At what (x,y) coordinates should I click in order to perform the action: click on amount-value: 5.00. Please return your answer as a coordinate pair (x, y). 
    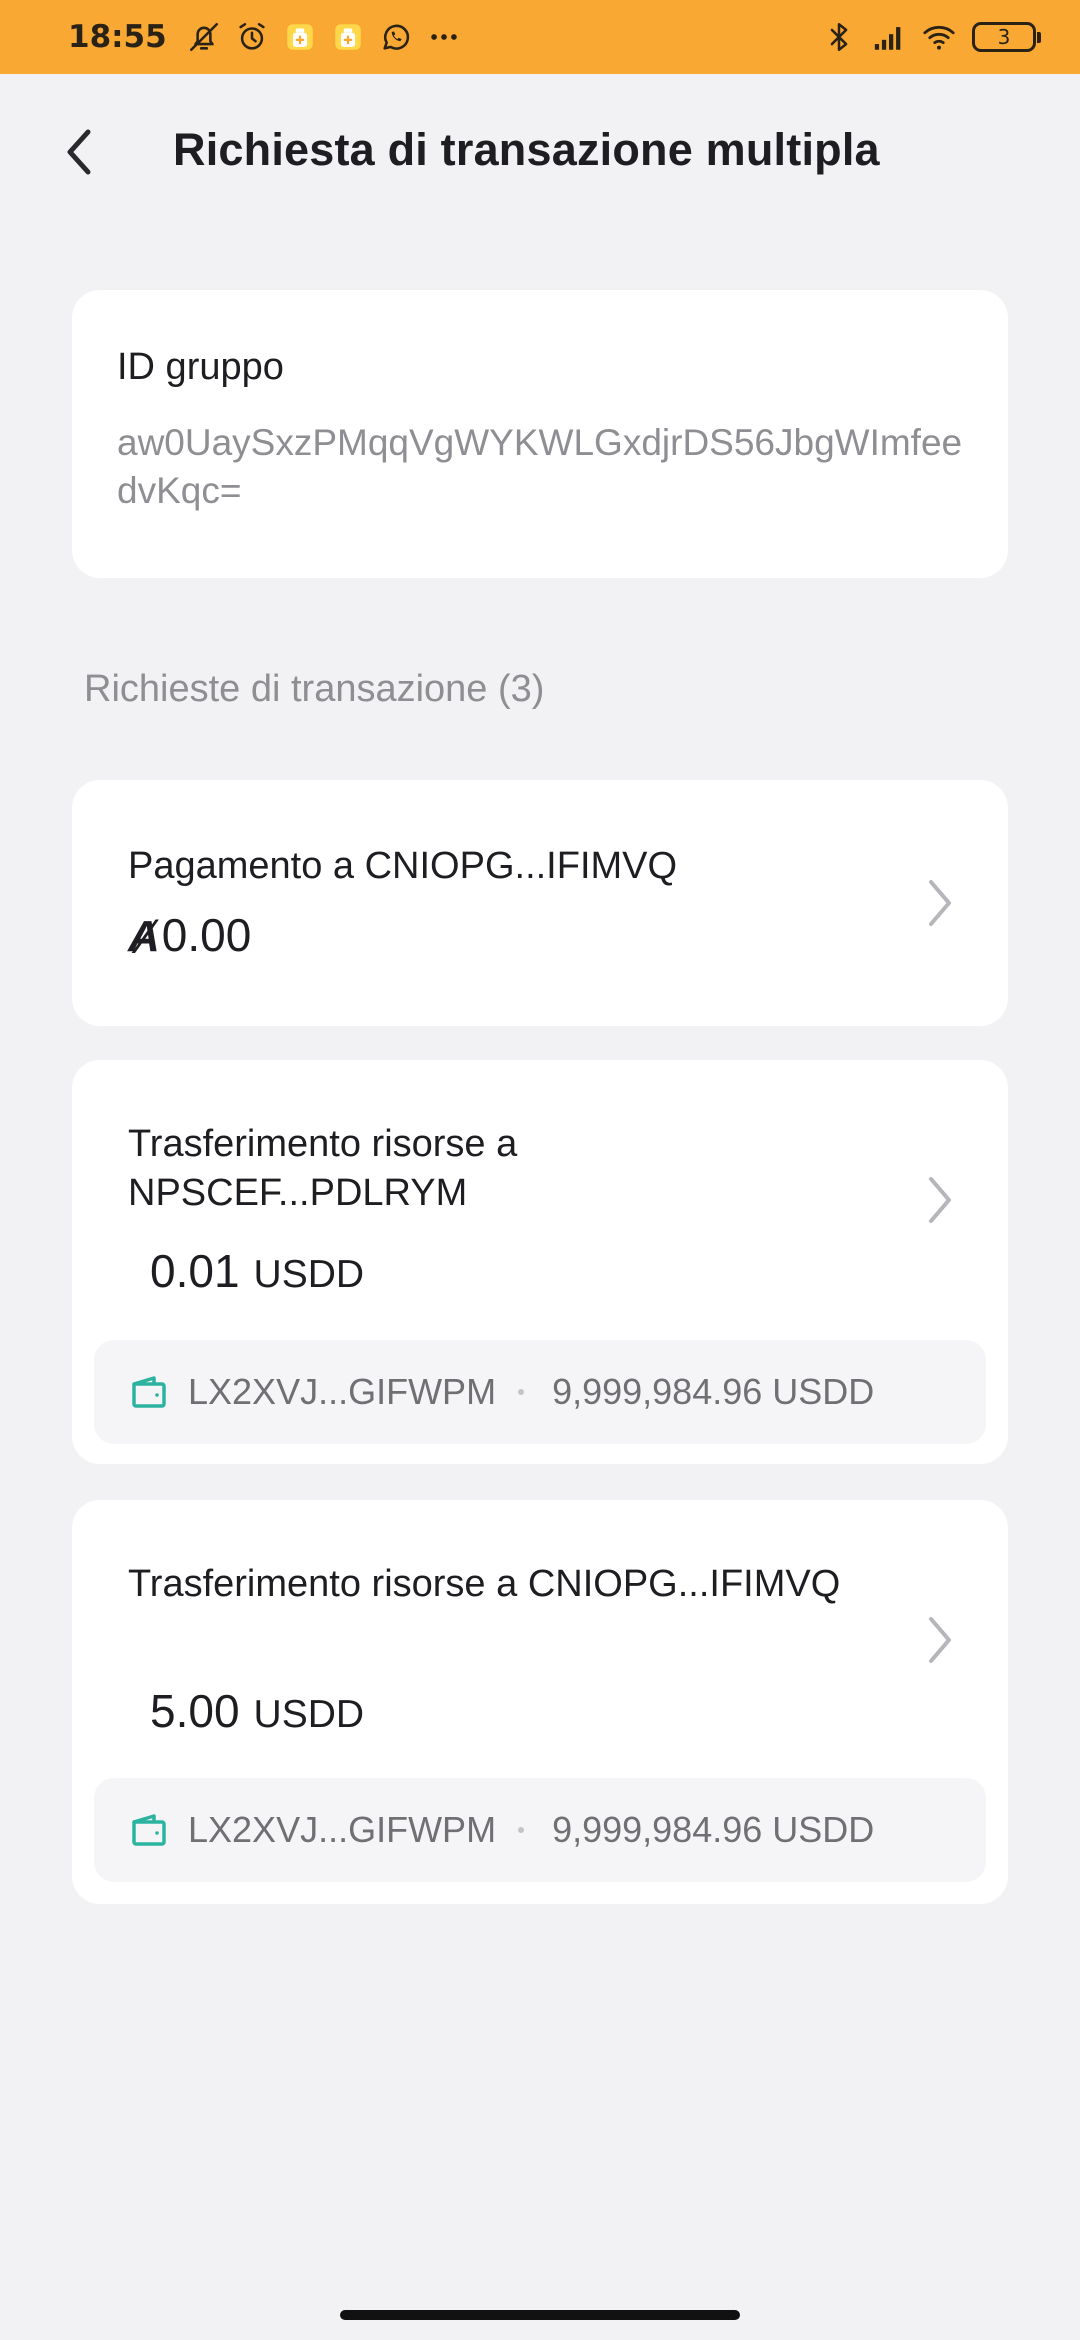
    Looking at the image, I should click on (195, 1711).